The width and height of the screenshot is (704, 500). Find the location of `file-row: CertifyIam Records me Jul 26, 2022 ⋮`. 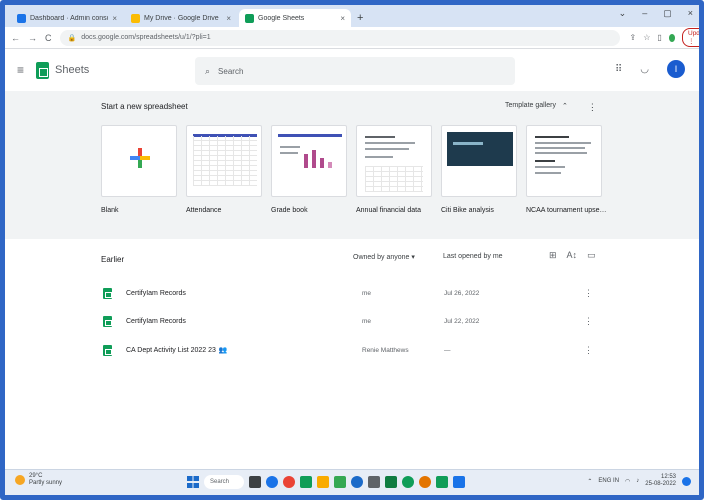

file-row: CertifyIam Records me Jul 26, 2022 ⋮ is located at coordinates (350, 293).